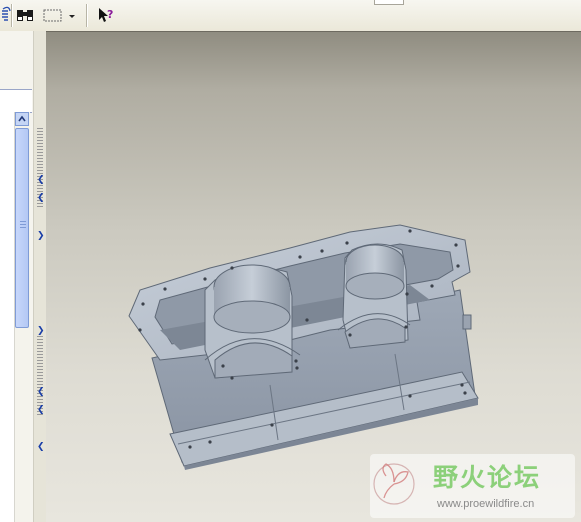 The width and height of the screenshot is (581, 522). I want to click on watermark-title: 野火论坛, so click(487, 477).